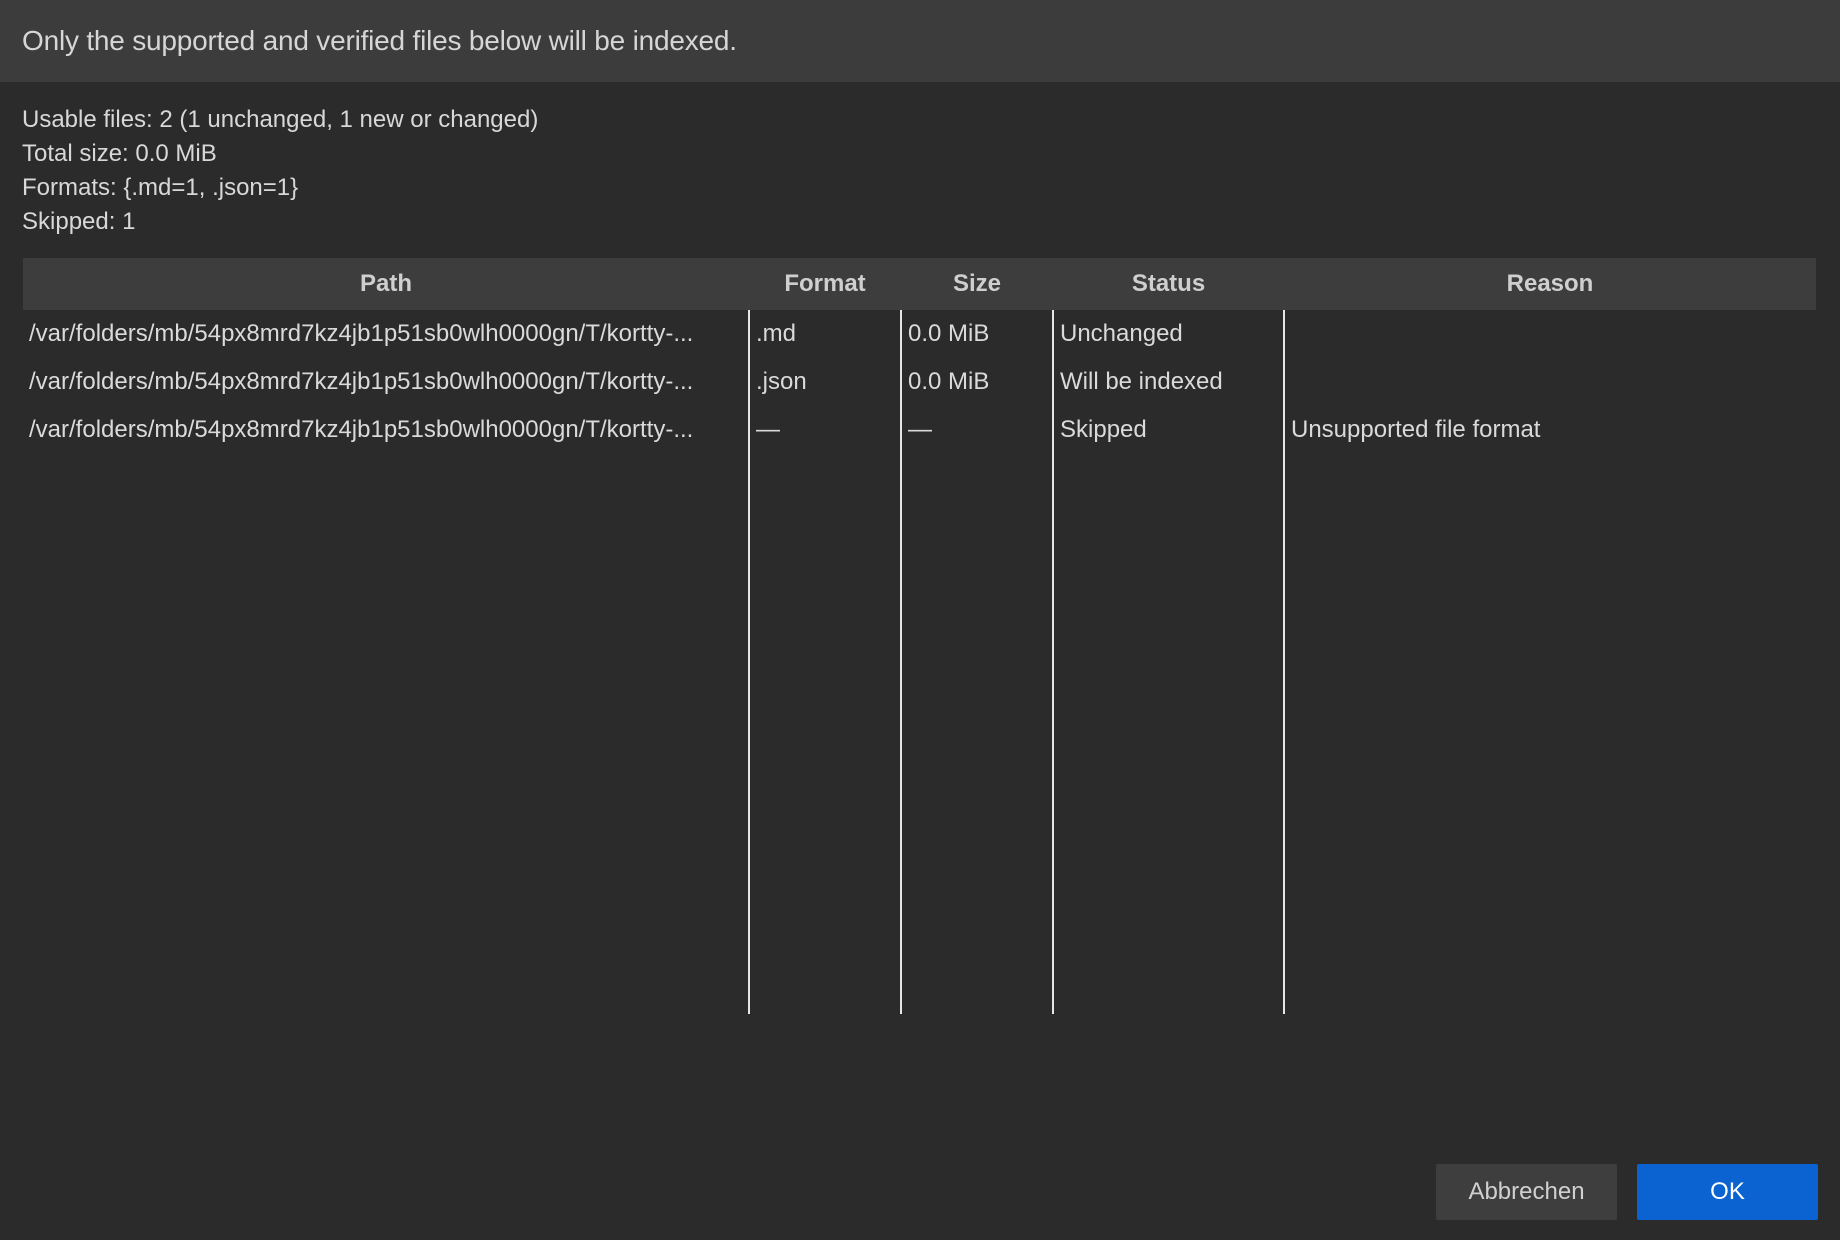 The image size is (1840, 1240). I want to click on column-header-reason: Reason, so click(1550, 284).